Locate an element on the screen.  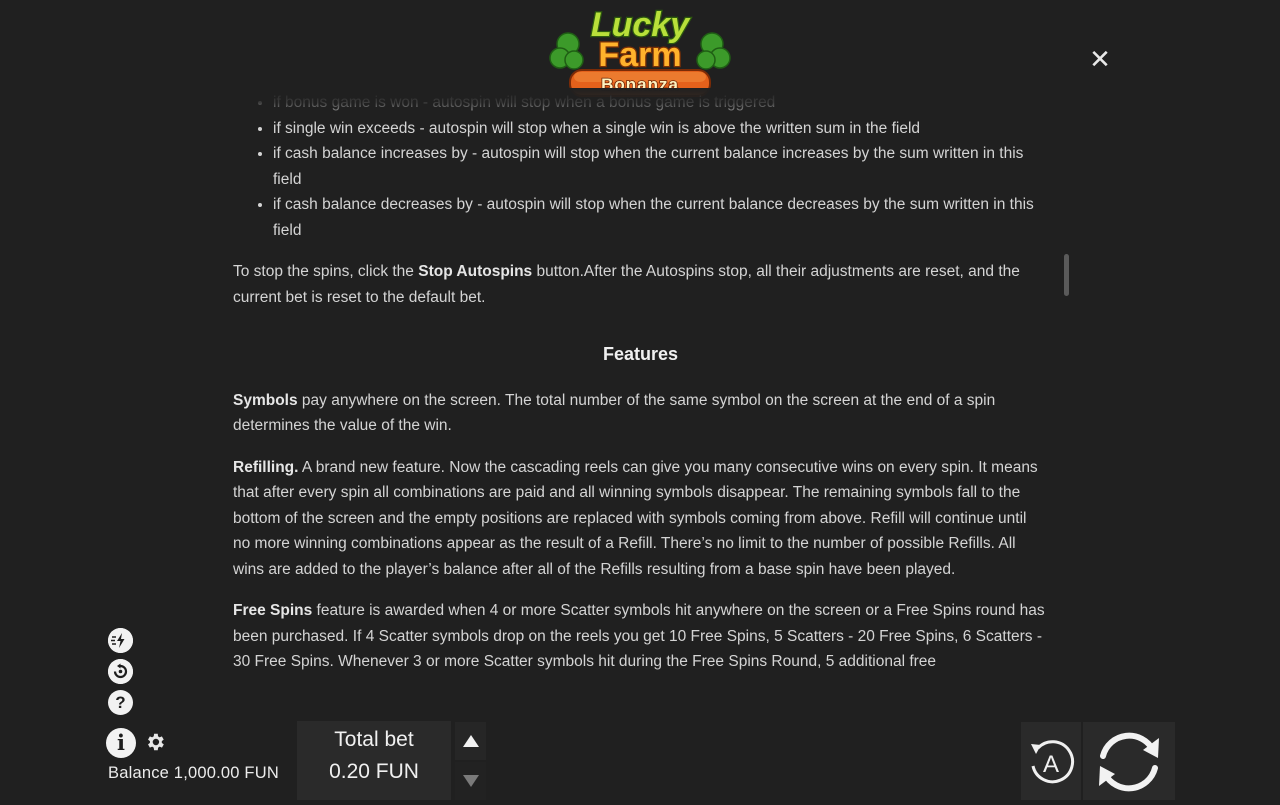
autoplay-button: A is located at coordinates (1051, 761).